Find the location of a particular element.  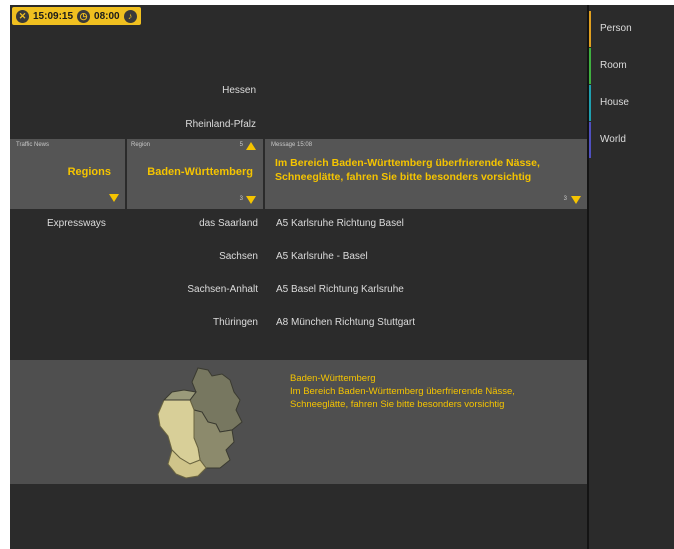

message-item: A8 München Richtung Stuttgart is located at coordinates (345, 322).